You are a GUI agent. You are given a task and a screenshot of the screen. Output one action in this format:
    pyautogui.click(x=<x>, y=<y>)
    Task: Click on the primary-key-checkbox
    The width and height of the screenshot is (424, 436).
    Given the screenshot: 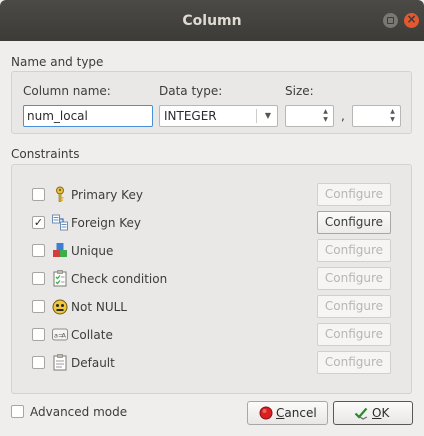 What is the action you would take?
    pyautogui.click(x=38, y=194)
    